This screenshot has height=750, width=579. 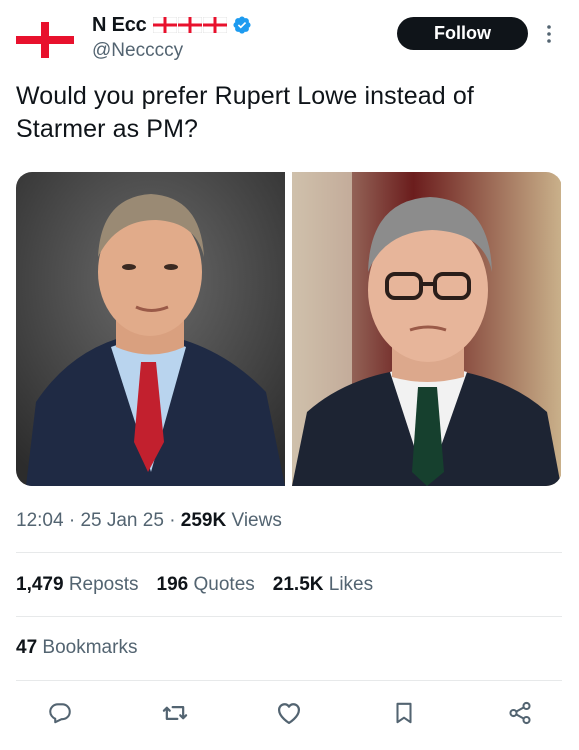 What do you see at coordinates (298, 584) in the screenshot?
I see `likes-count: 21.5K` at bounding box center [298, 584].